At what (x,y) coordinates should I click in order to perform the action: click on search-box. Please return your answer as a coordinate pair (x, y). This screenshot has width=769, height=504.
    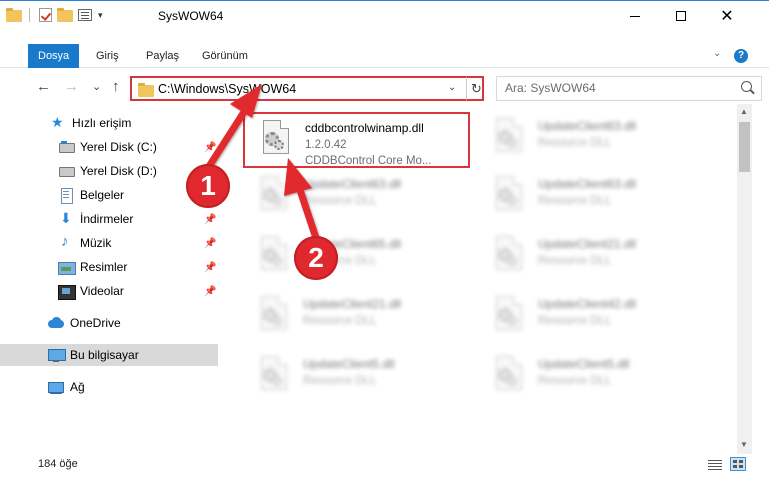
    Looking at the image, I should click on (629, 88).